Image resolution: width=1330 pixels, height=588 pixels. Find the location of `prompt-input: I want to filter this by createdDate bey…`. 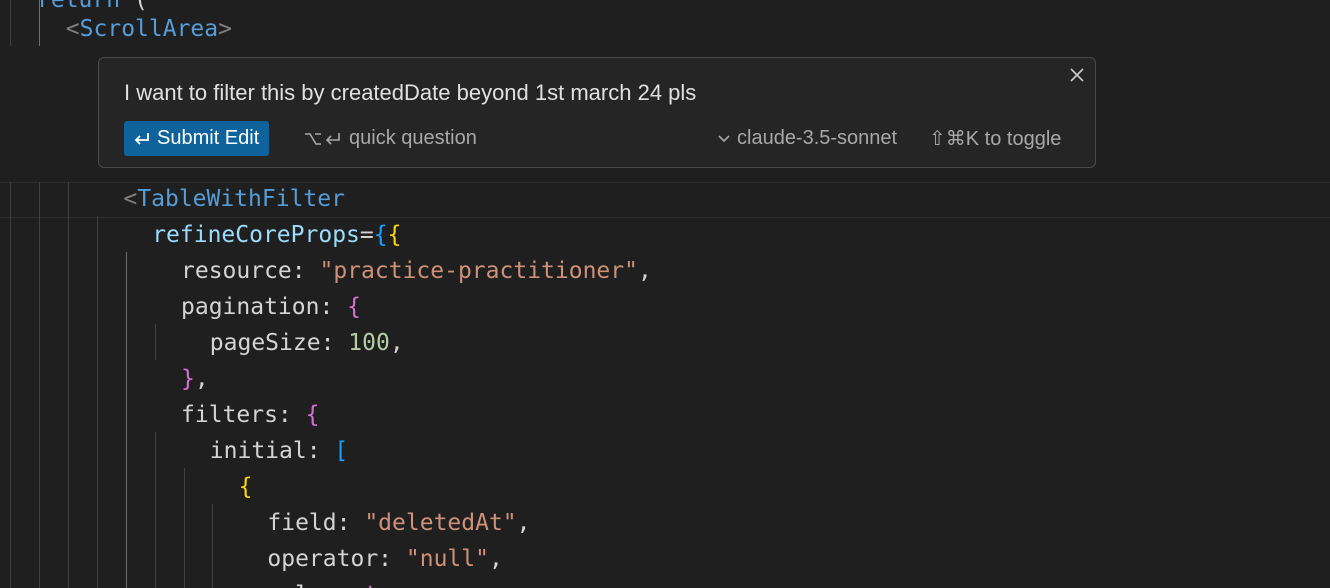

prompt-input: I want to filter this by createdDate bey… is located at coordinates (410, 93).